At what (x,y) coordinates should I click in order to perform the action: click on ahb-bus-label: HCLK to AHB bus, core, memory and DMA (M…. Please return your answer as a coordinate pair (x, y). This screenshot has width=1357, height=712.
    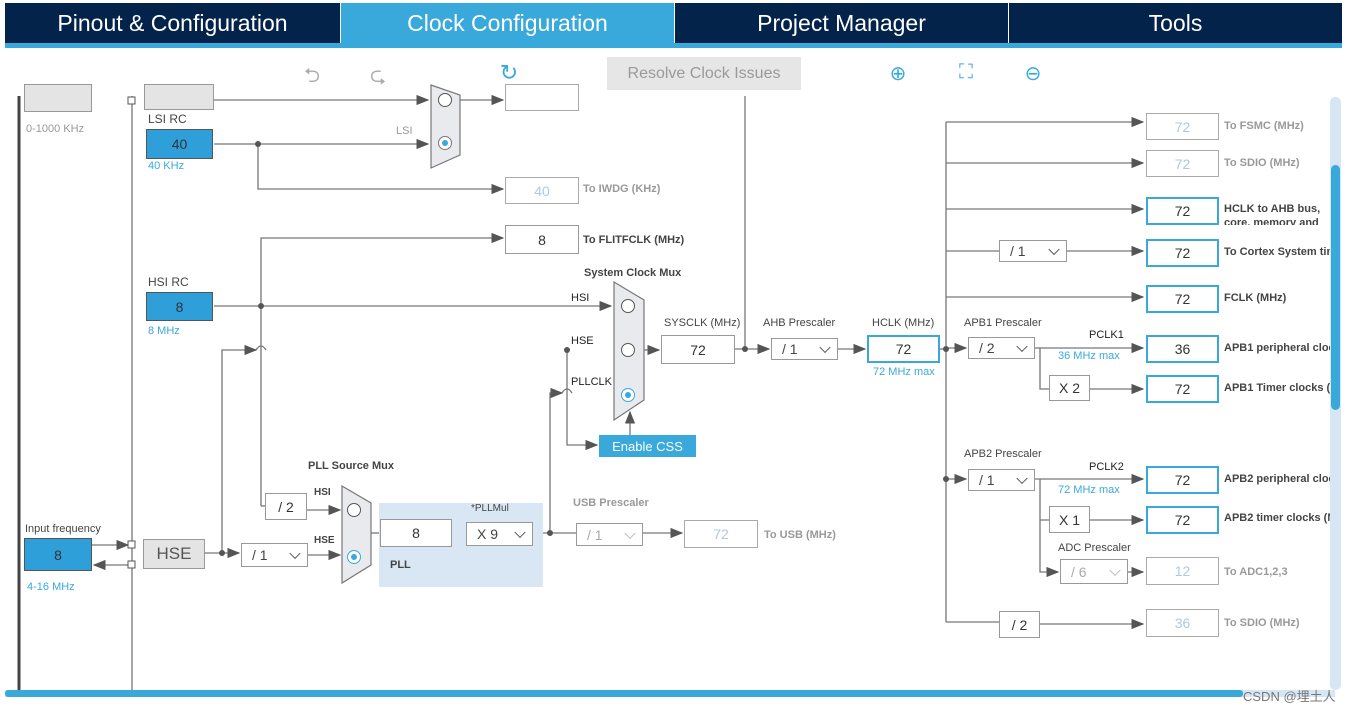
    Looking at the image, I should click on (1272, 214).